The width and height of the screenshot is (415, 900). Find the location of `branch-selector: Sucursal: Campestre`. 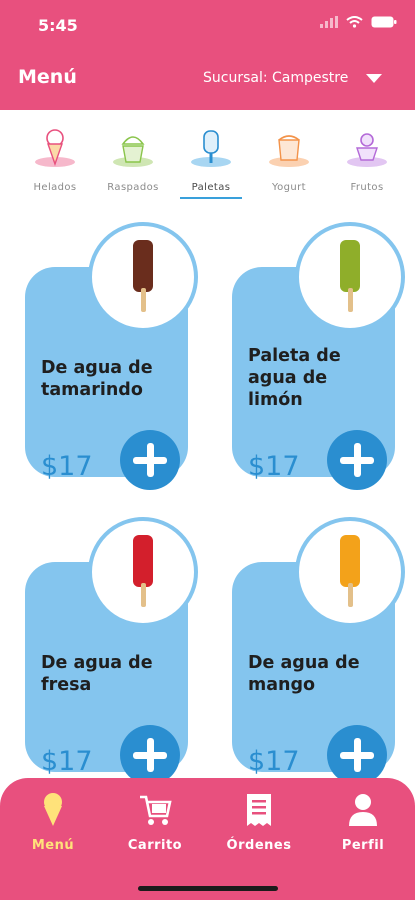

branch-selector: Sucursal: Campestre is located at coordinates (293, 78).